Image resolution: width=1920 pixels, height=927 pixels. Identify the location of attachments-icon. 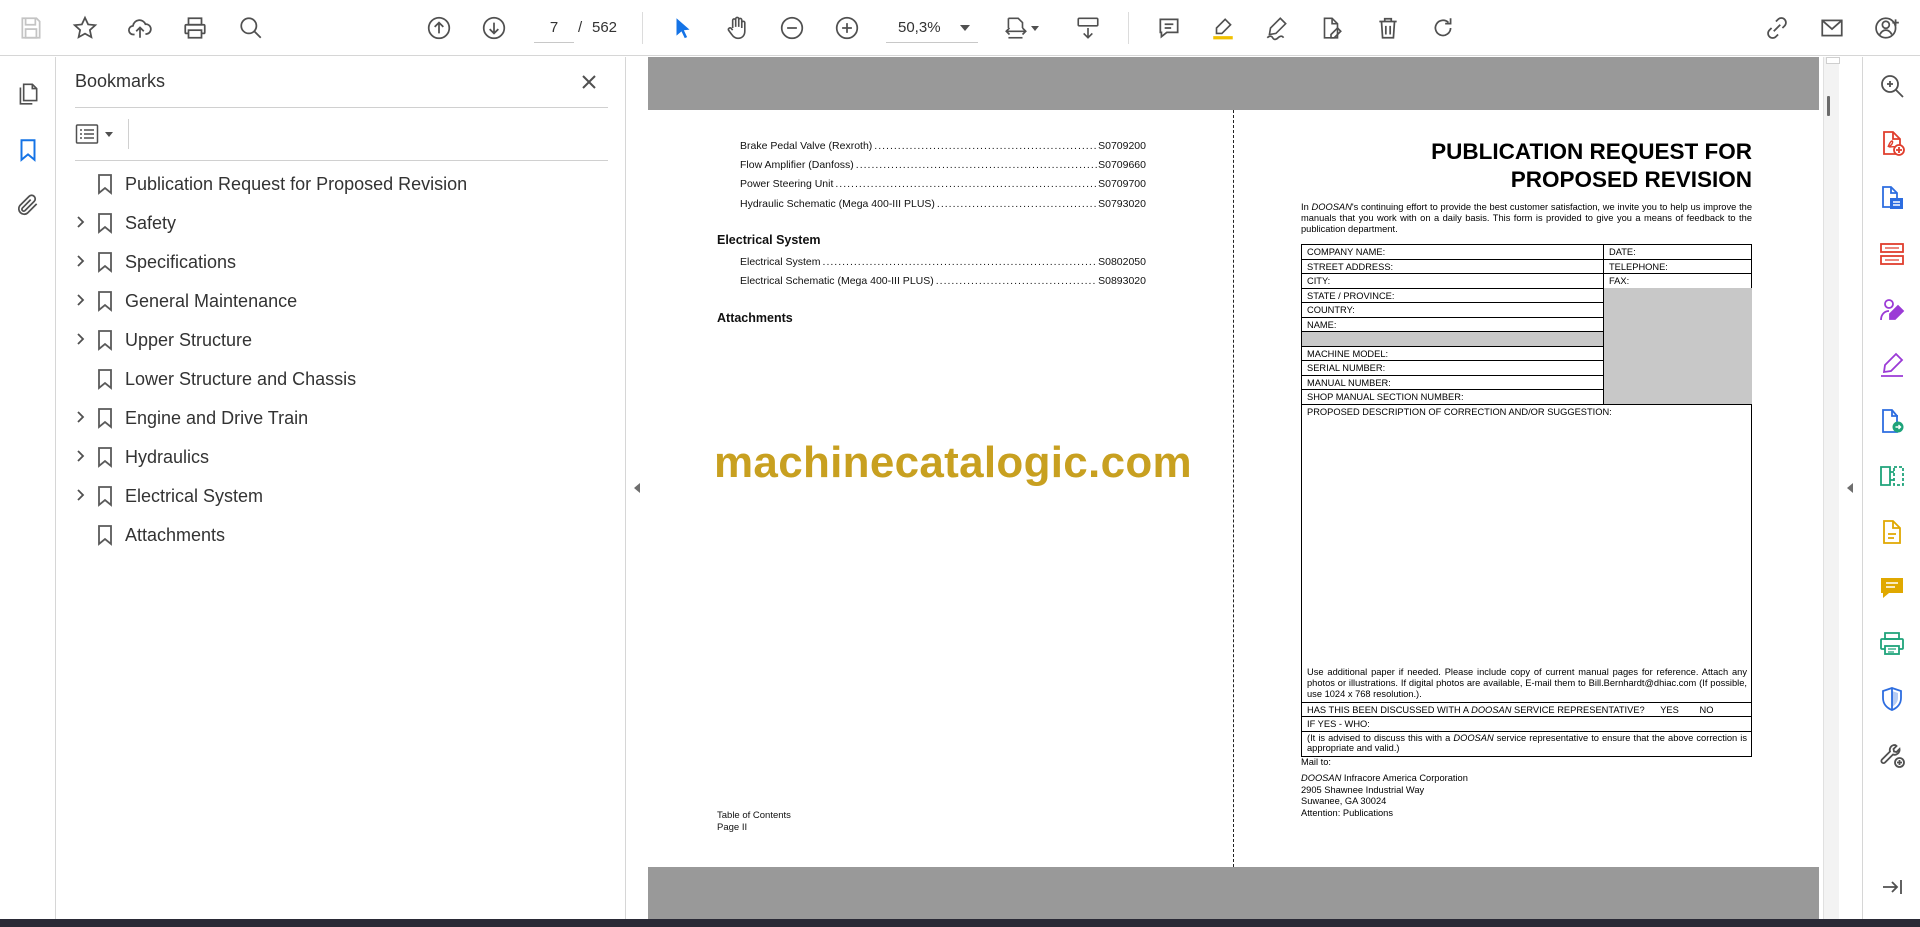
(28, 205).